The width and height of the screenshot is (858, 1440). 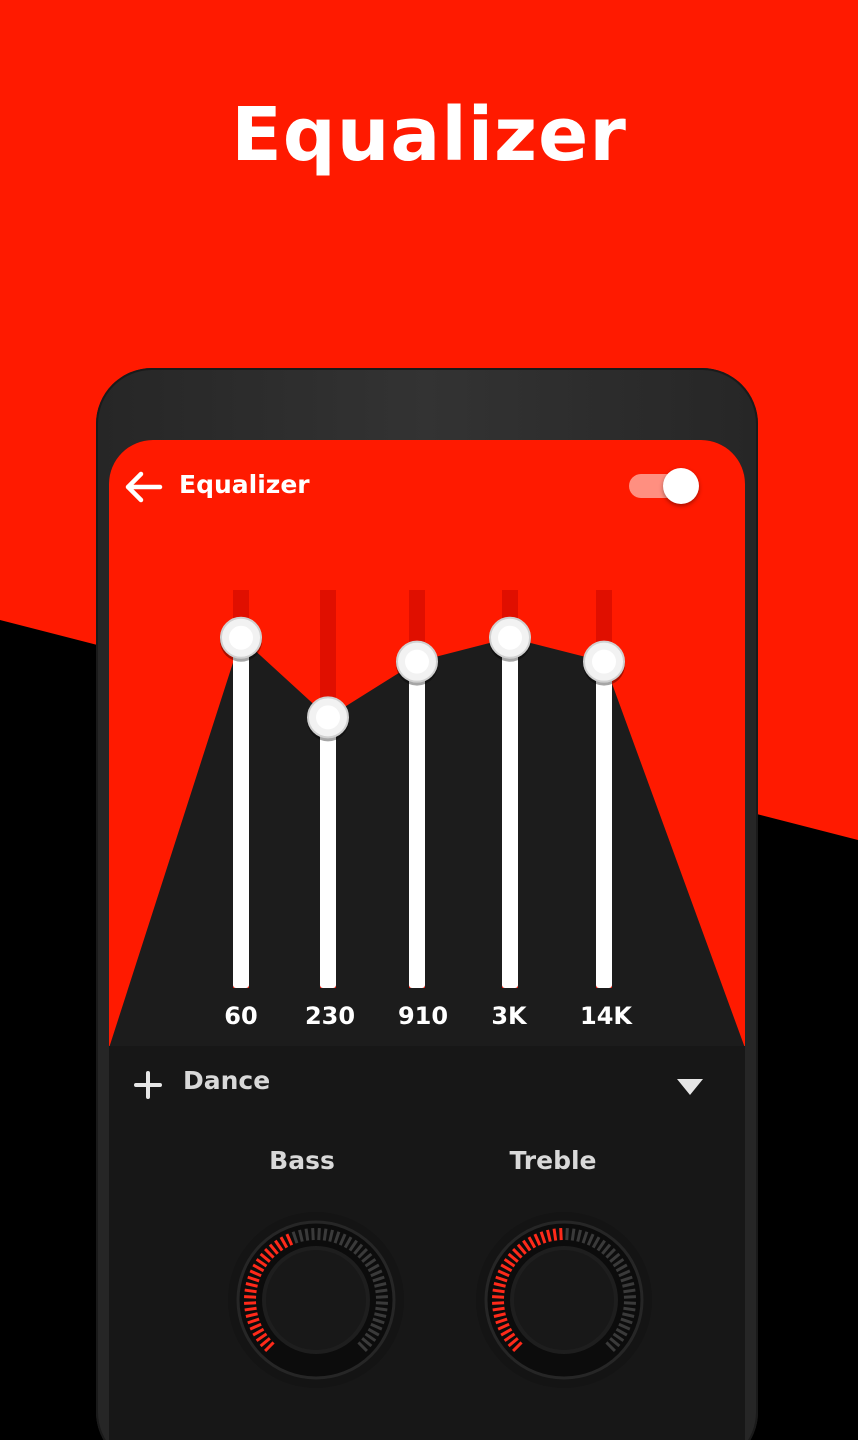 What do you see at coordinates (148, 1085) in the screenshot?
I see `plus-icon` at bounding box center [148, 1085].